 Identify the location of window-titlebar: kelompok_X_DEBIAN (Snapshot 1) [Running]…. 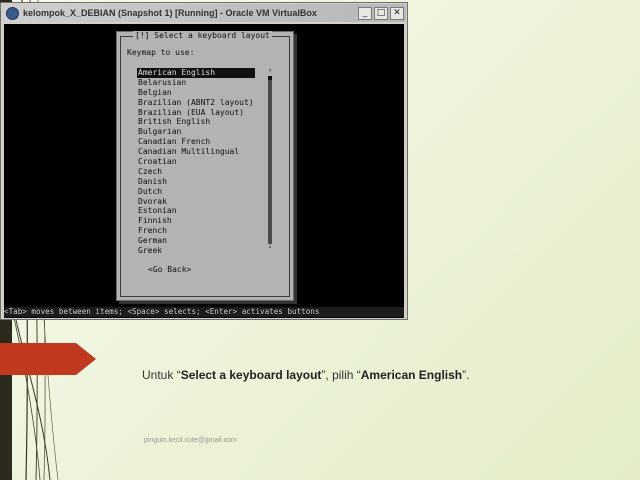
(204, 13).